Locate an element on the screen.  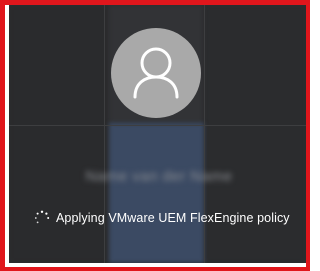
status-row: Applying VMware UEM FlexEngine policy is located at coordinates (162, 218).